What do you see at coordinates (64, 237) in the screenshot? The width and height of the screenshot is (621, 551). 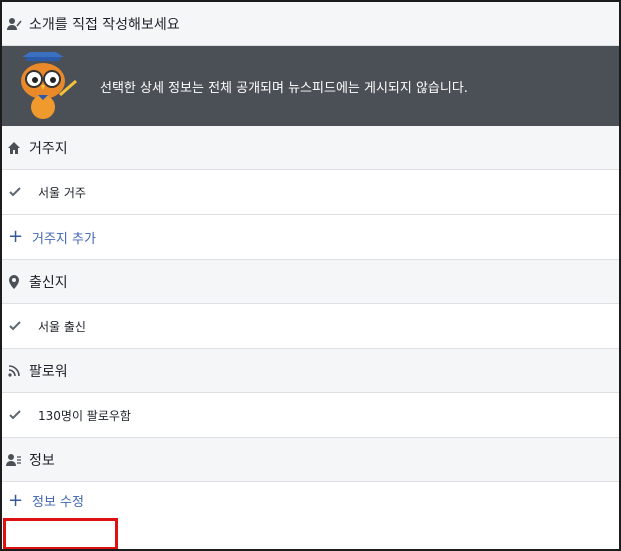 I see `add-residence-label: 거주지 추가` at bounding box center [64, 237].